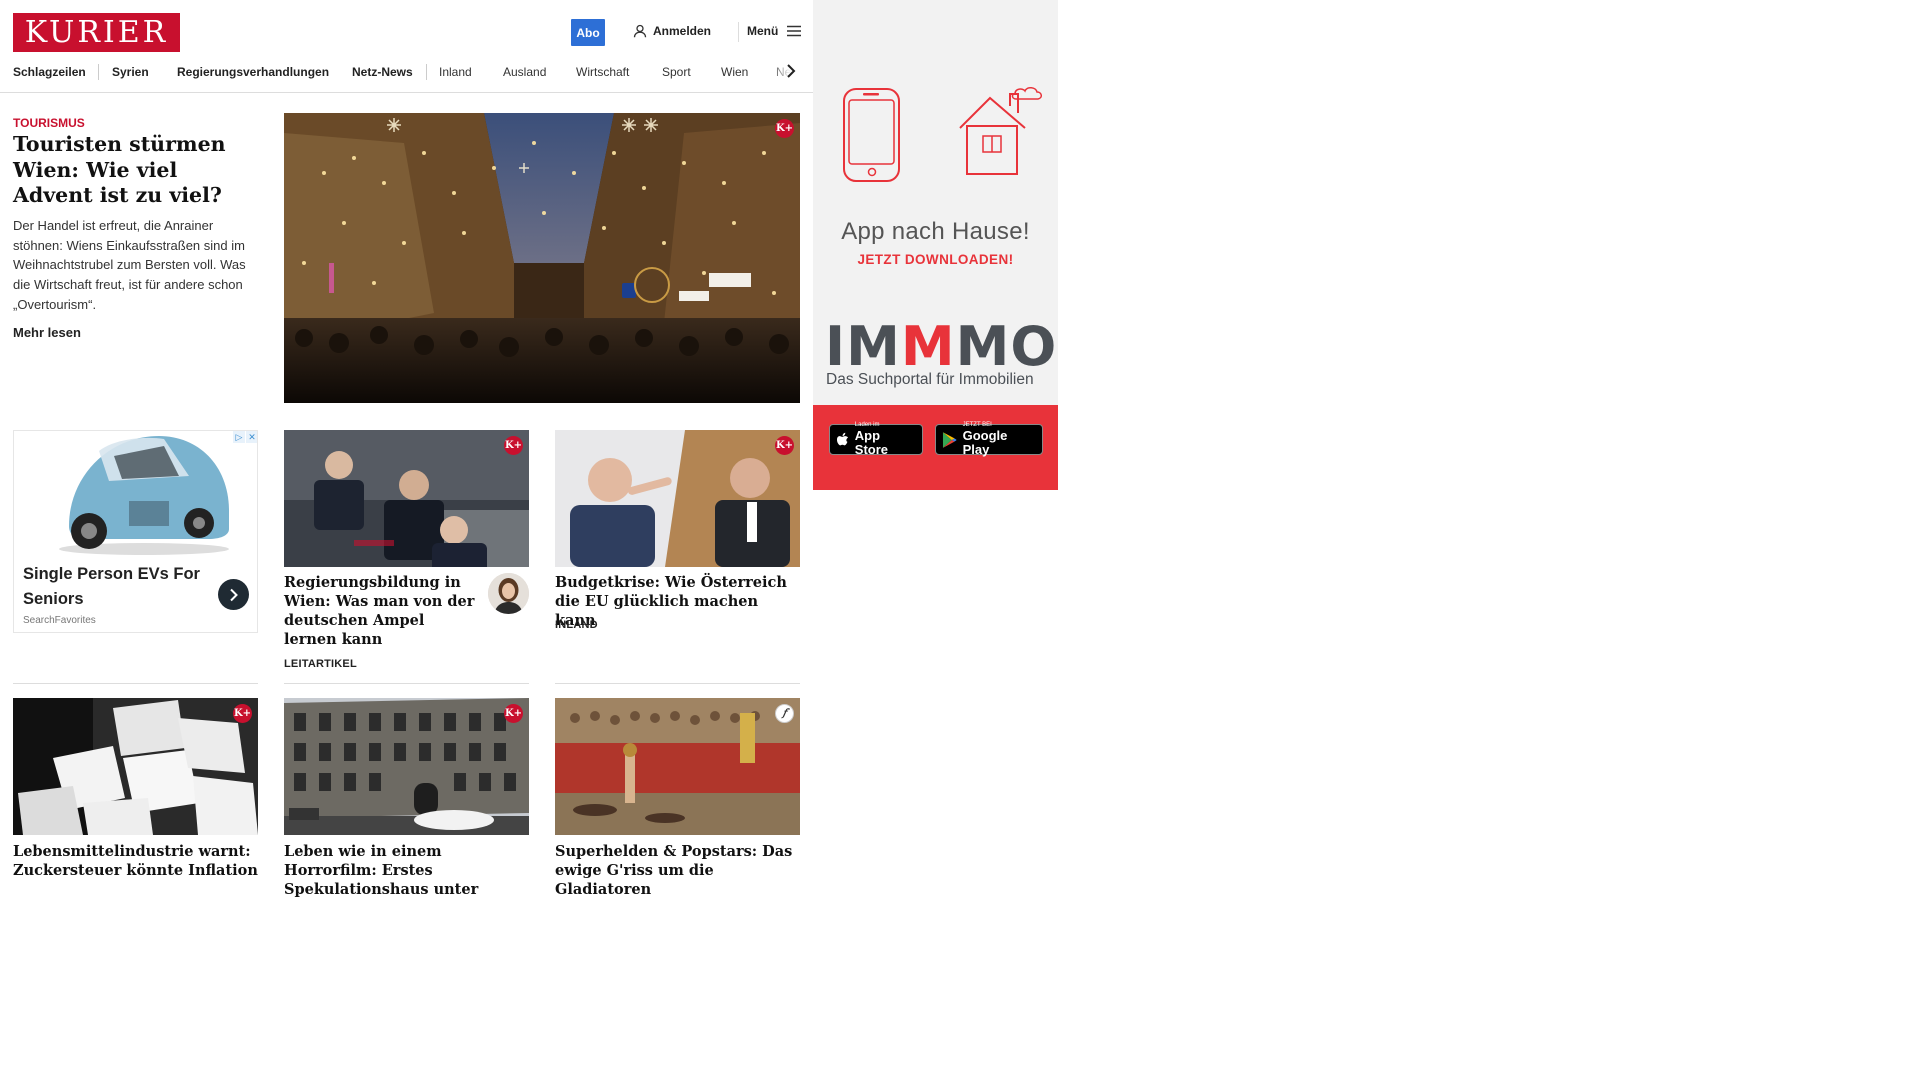 The height and width of the screenshot is (1080, 1920). I want to click on ad-source: SearchFavorites, so click(59, 620).